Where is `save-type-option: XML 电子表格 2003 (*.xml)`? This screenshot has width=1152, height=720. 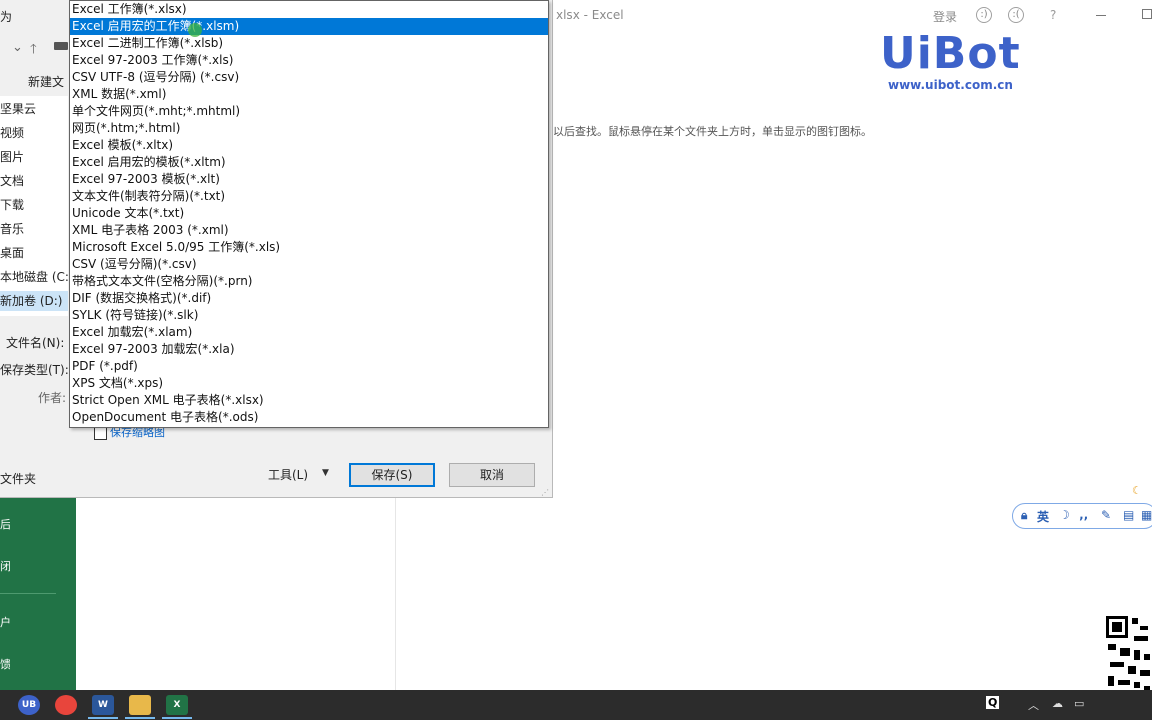
save-type-option: XML 电子表格 2003 (*.xml) is located at coordinates (309, 230).